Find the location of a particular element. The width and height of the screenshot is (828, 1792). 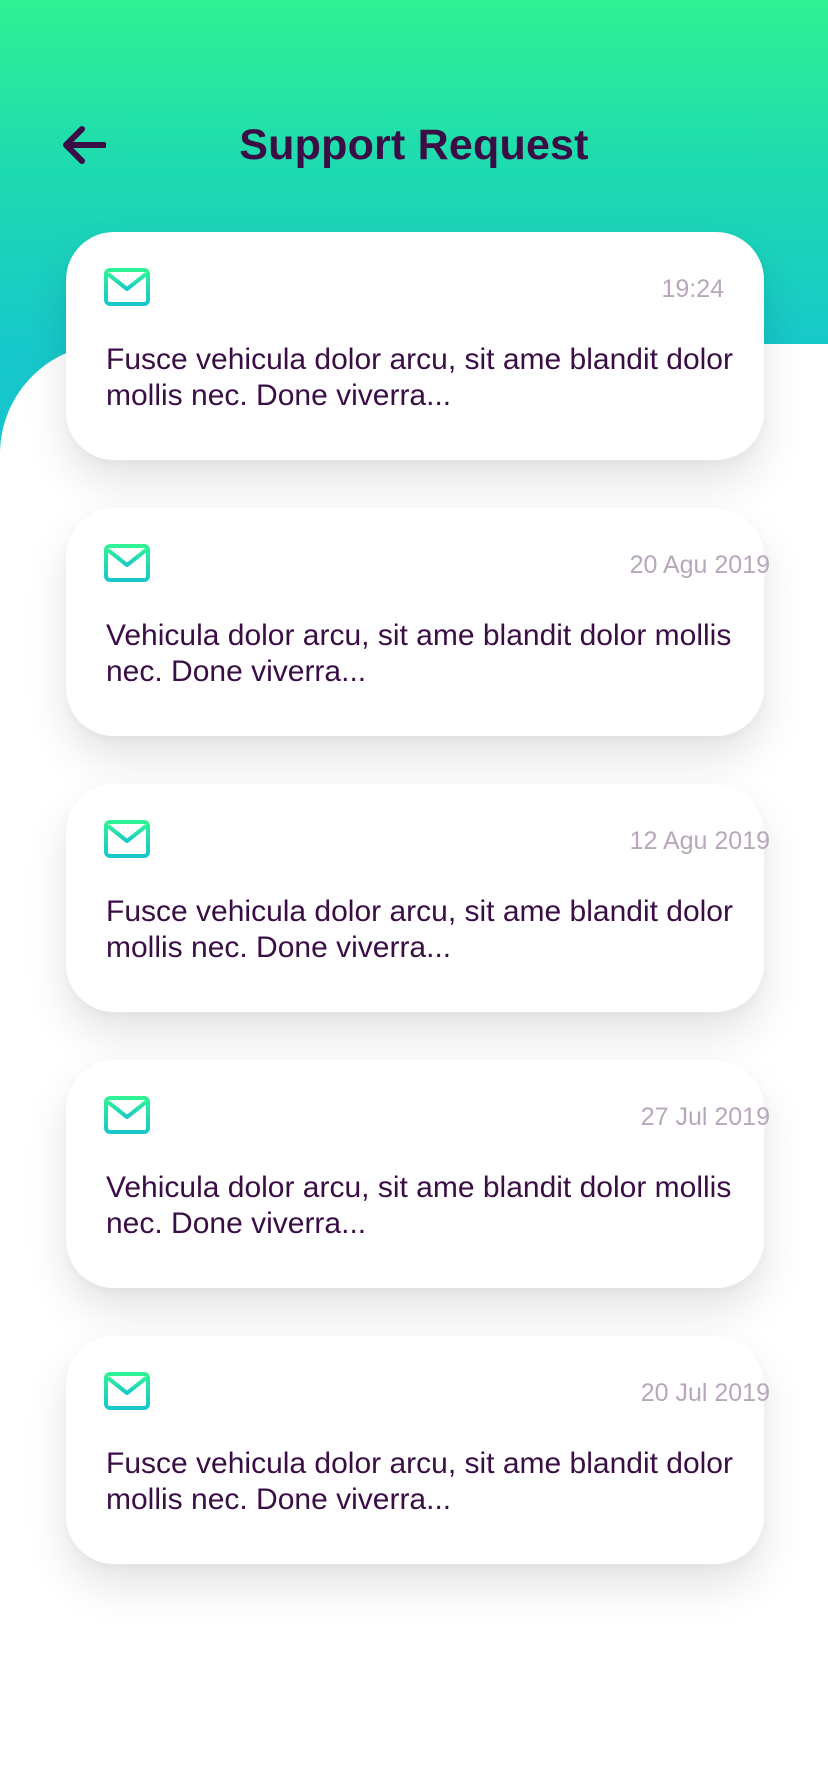

request-date: 12 Agu 2019 is located at coordinates (699, 841).